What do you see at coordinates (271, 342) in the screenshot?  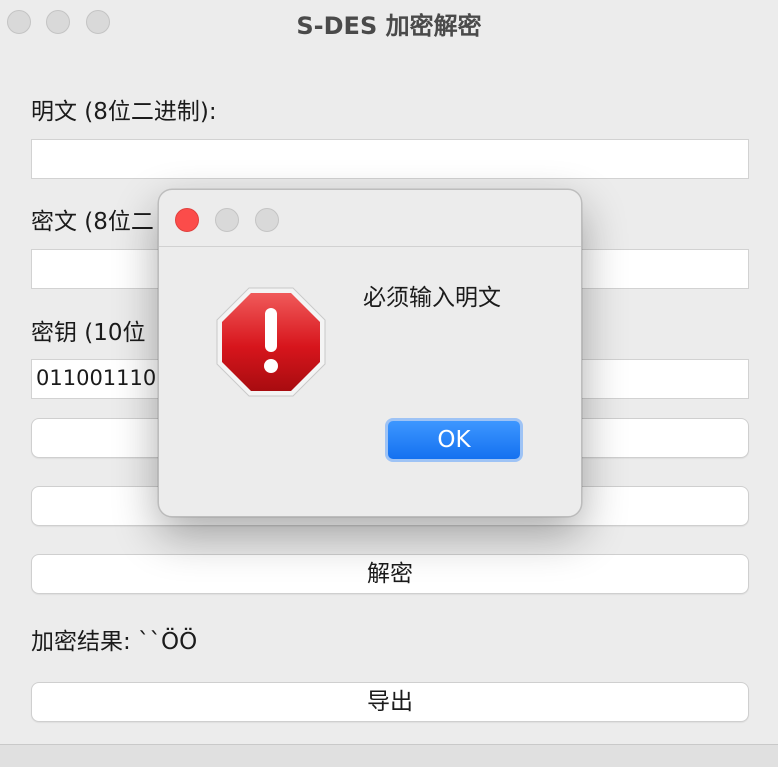 I see `stop-warning-icon` at bounding box center [271, 342].